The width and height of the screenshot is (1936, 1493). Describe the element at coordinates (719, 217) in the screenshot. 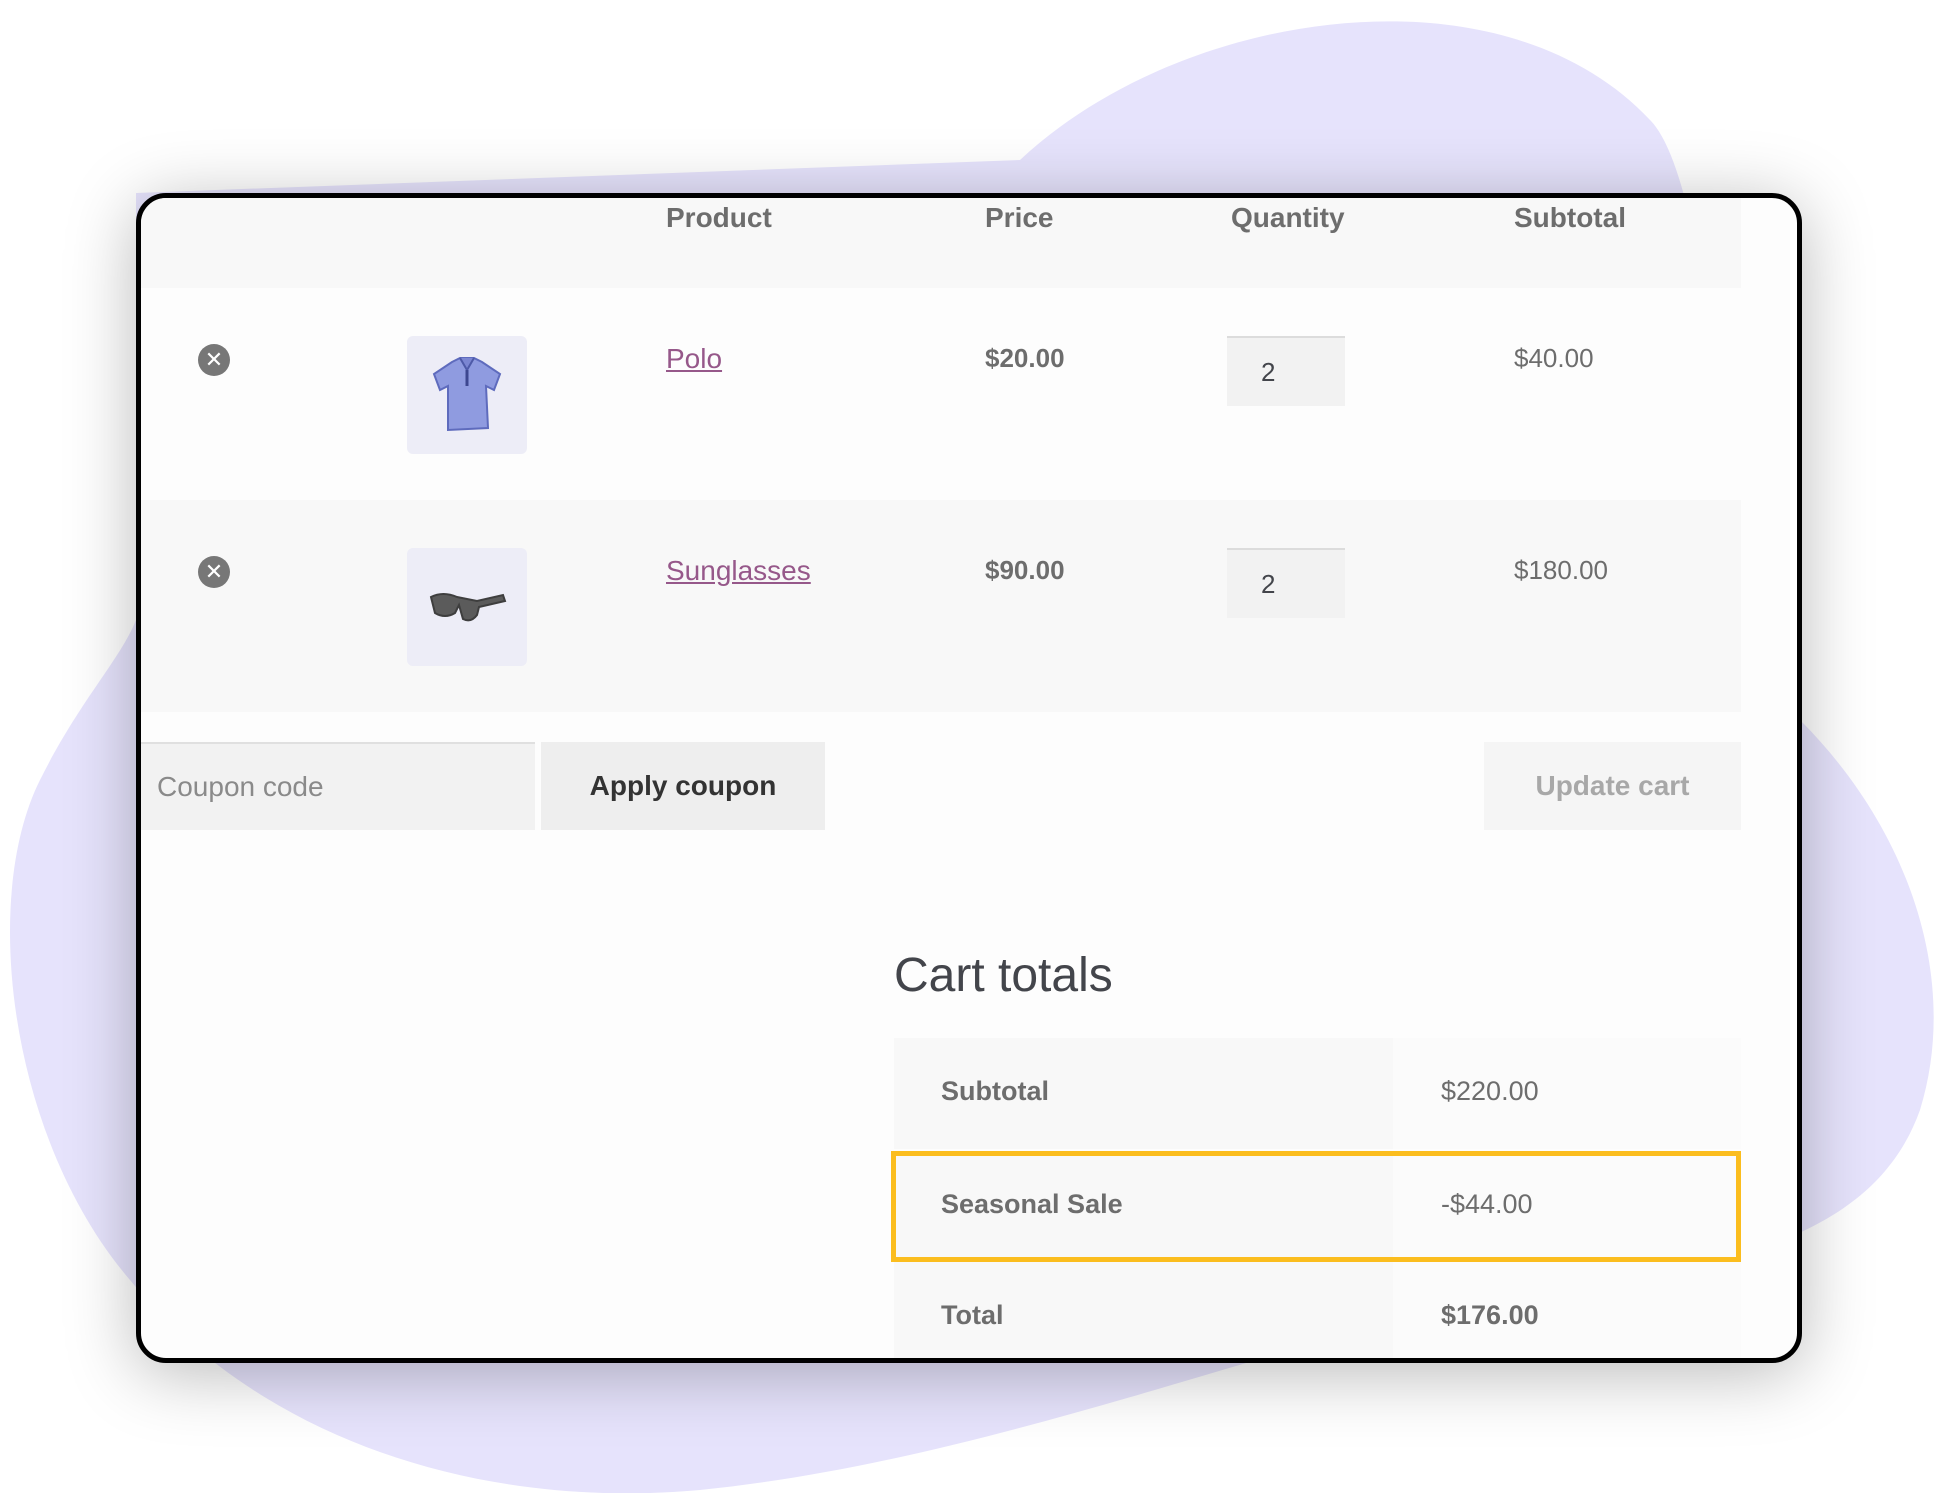

I see `header-product: Product` at that location.